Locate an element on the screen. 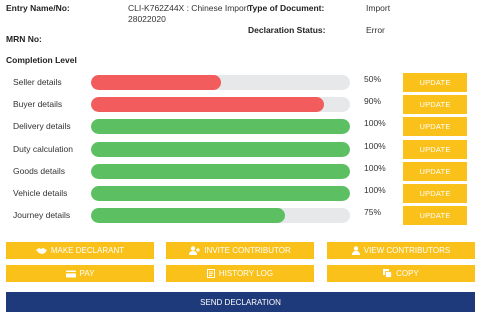  completion-row-label: Duty calculation is located at coordinates (43, 148).